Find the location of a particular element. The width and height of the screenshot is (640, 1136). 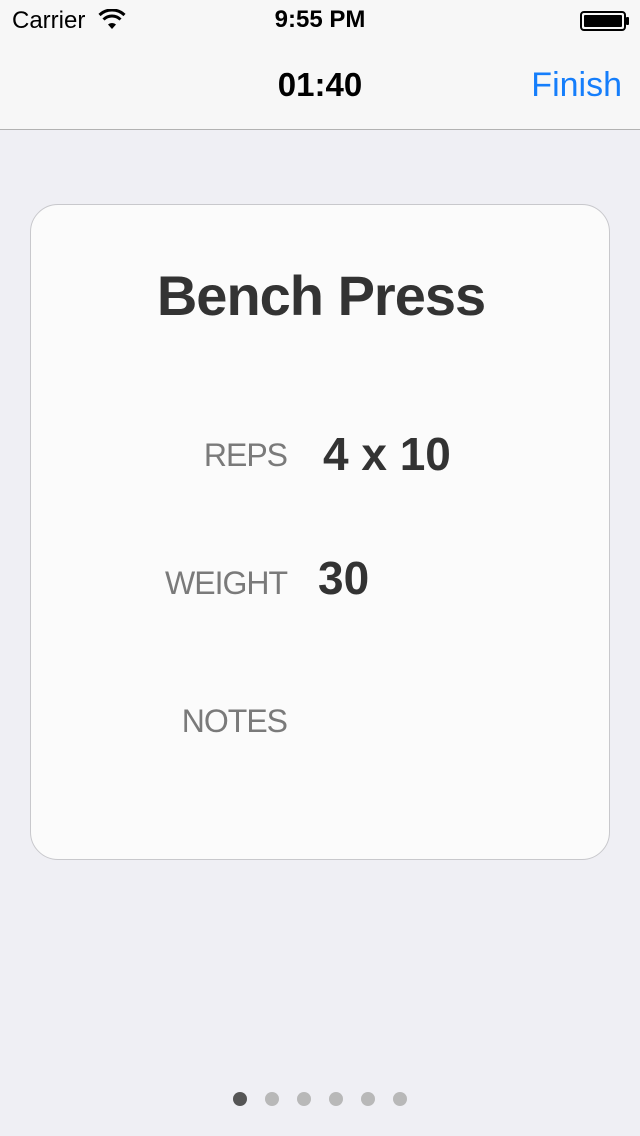

status-bar: Carrier 9:55 PM is located at coordinates (320, 20).